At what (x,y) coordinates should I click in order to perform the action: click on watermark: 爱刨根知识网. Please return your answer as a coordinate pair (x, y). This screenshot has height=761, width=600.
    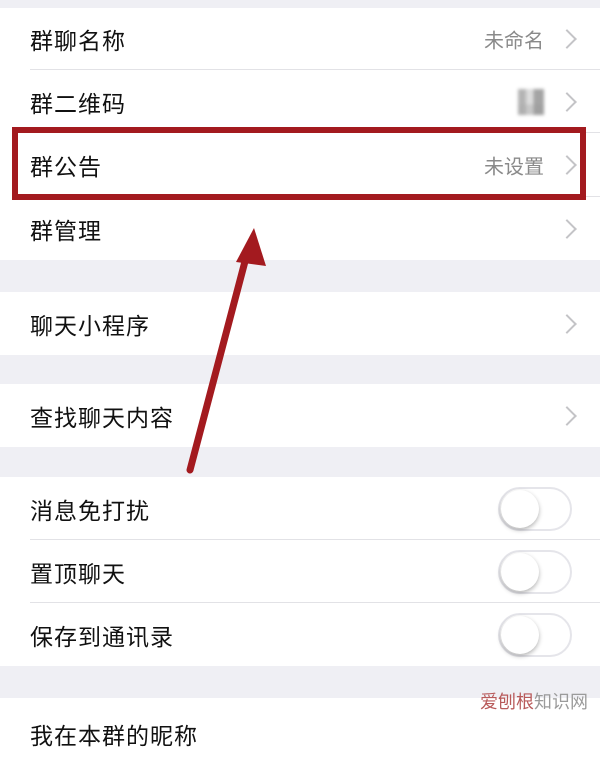
    Looking at the image, I should click on (534, 701).